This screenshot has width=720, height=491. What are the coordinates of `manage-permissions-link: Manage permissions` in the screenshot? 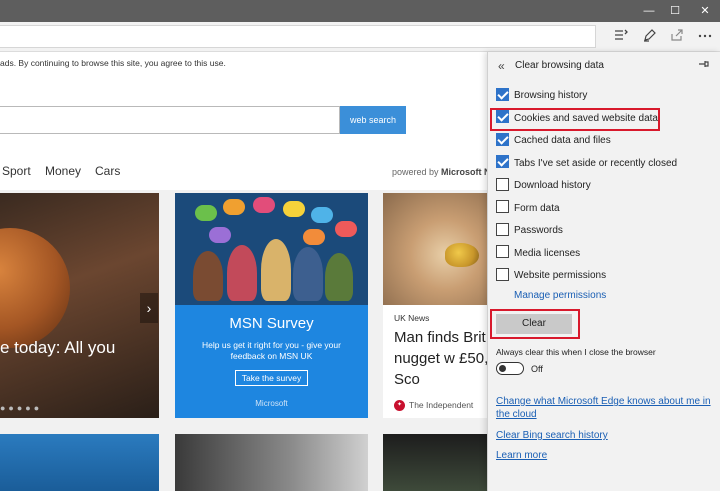 It's located at (560, 295).